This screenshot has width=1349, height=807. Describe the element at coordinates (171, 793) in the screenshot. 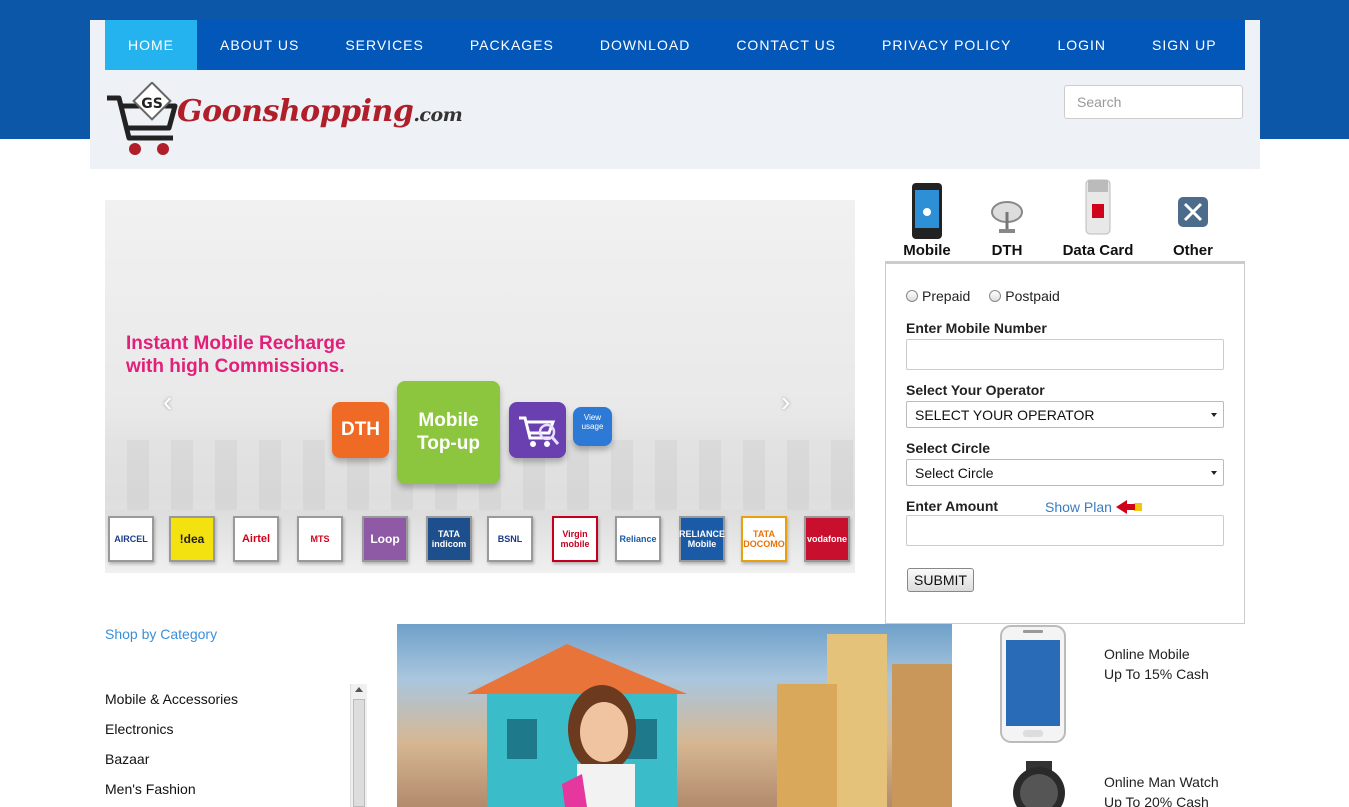

I see `category-item: Men's Fashion` at that location.